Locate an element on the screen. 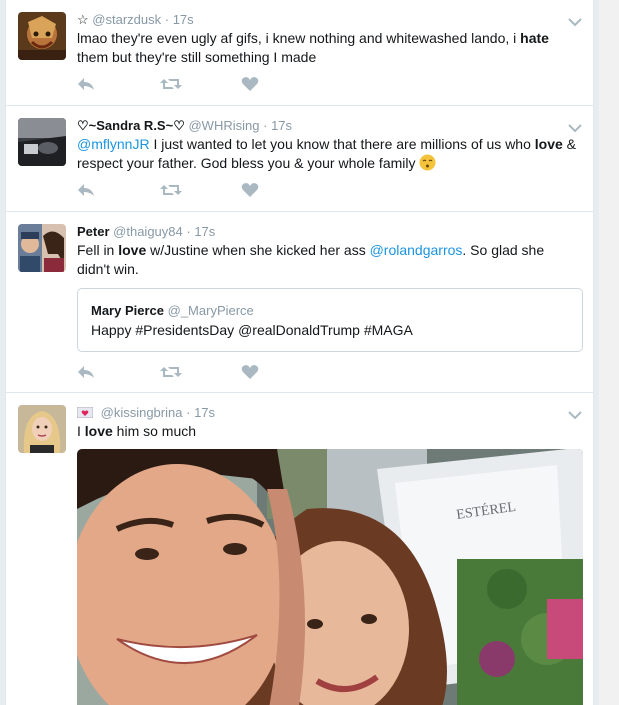 This screenshot has width=619, height=705. username: @WHRising is located at coordinates (223, 125).